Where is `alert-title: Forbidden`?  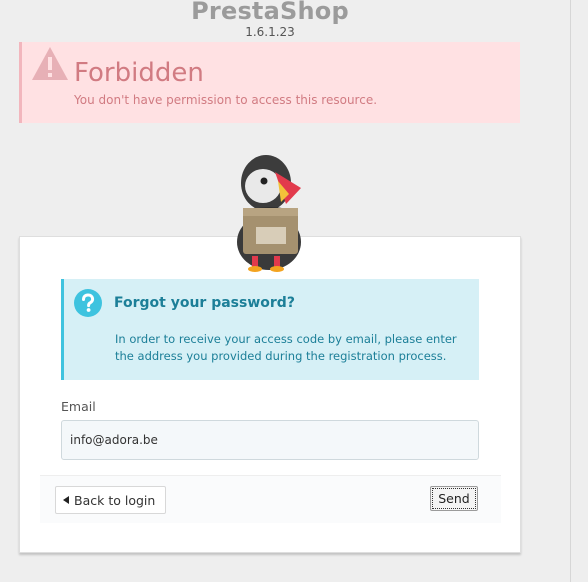
alert-title: Forbidden is located at coordinates (139, 73).